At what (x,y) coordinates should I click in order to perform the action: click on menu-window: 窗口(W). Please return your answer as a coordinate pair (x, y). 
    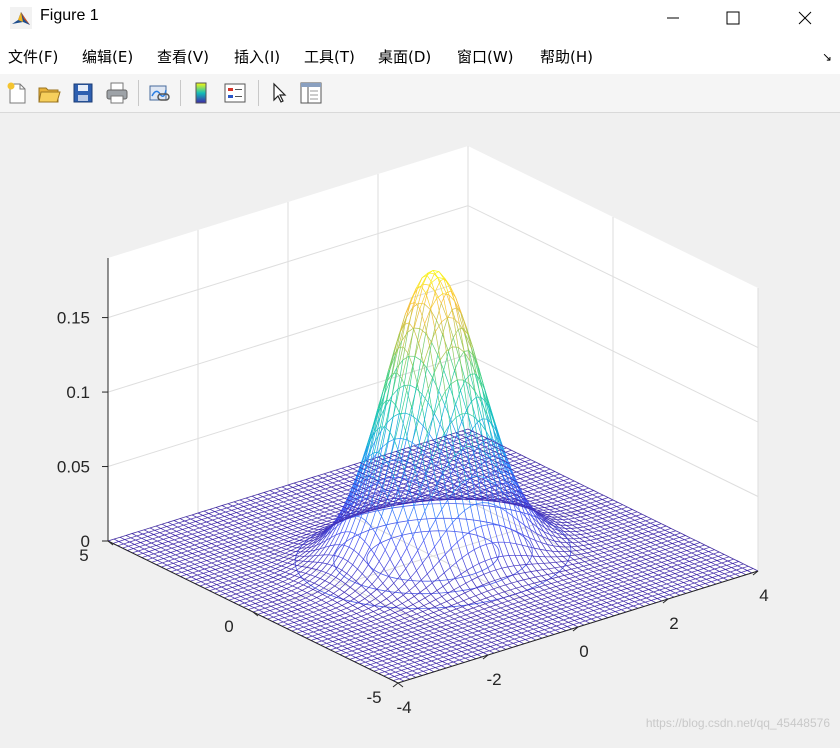
    Looking at the image, I should click on (485, 56).